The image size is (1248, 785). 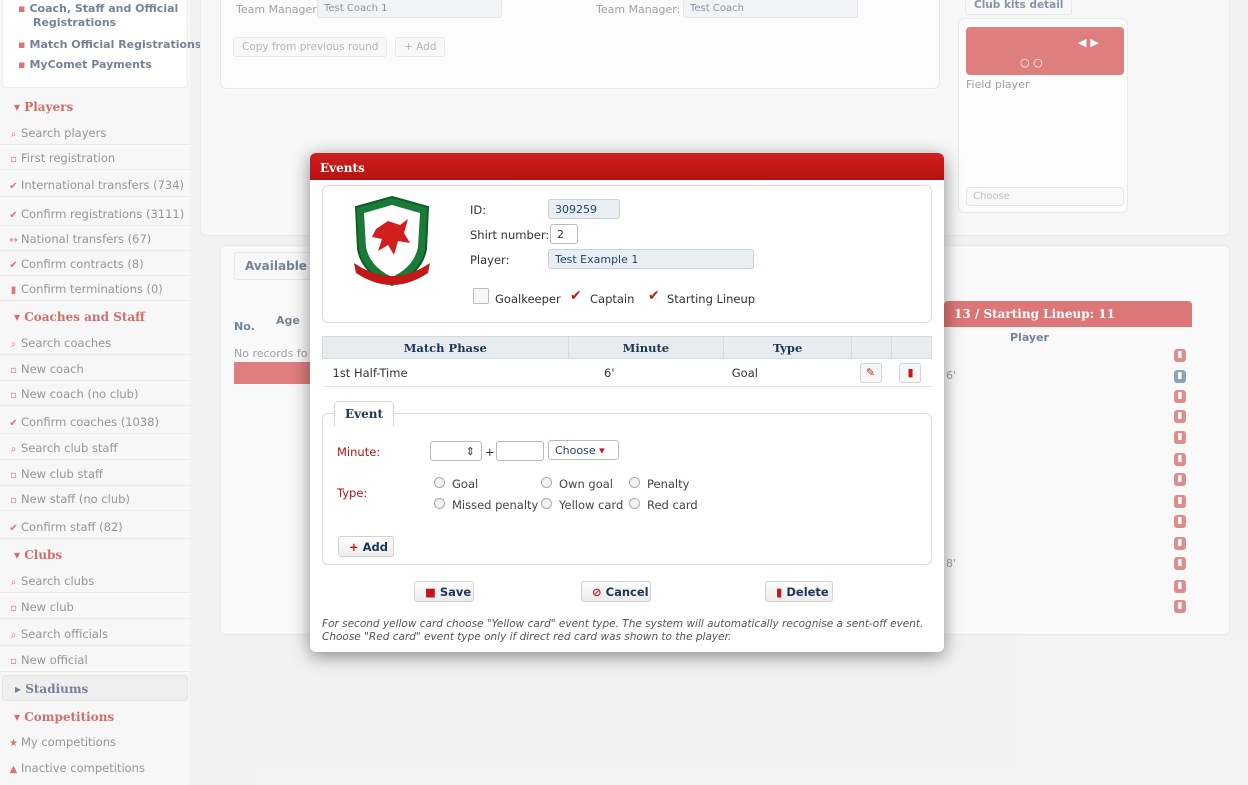 I want to click on player-field: Test Example 1, so click(x=651, y=259).